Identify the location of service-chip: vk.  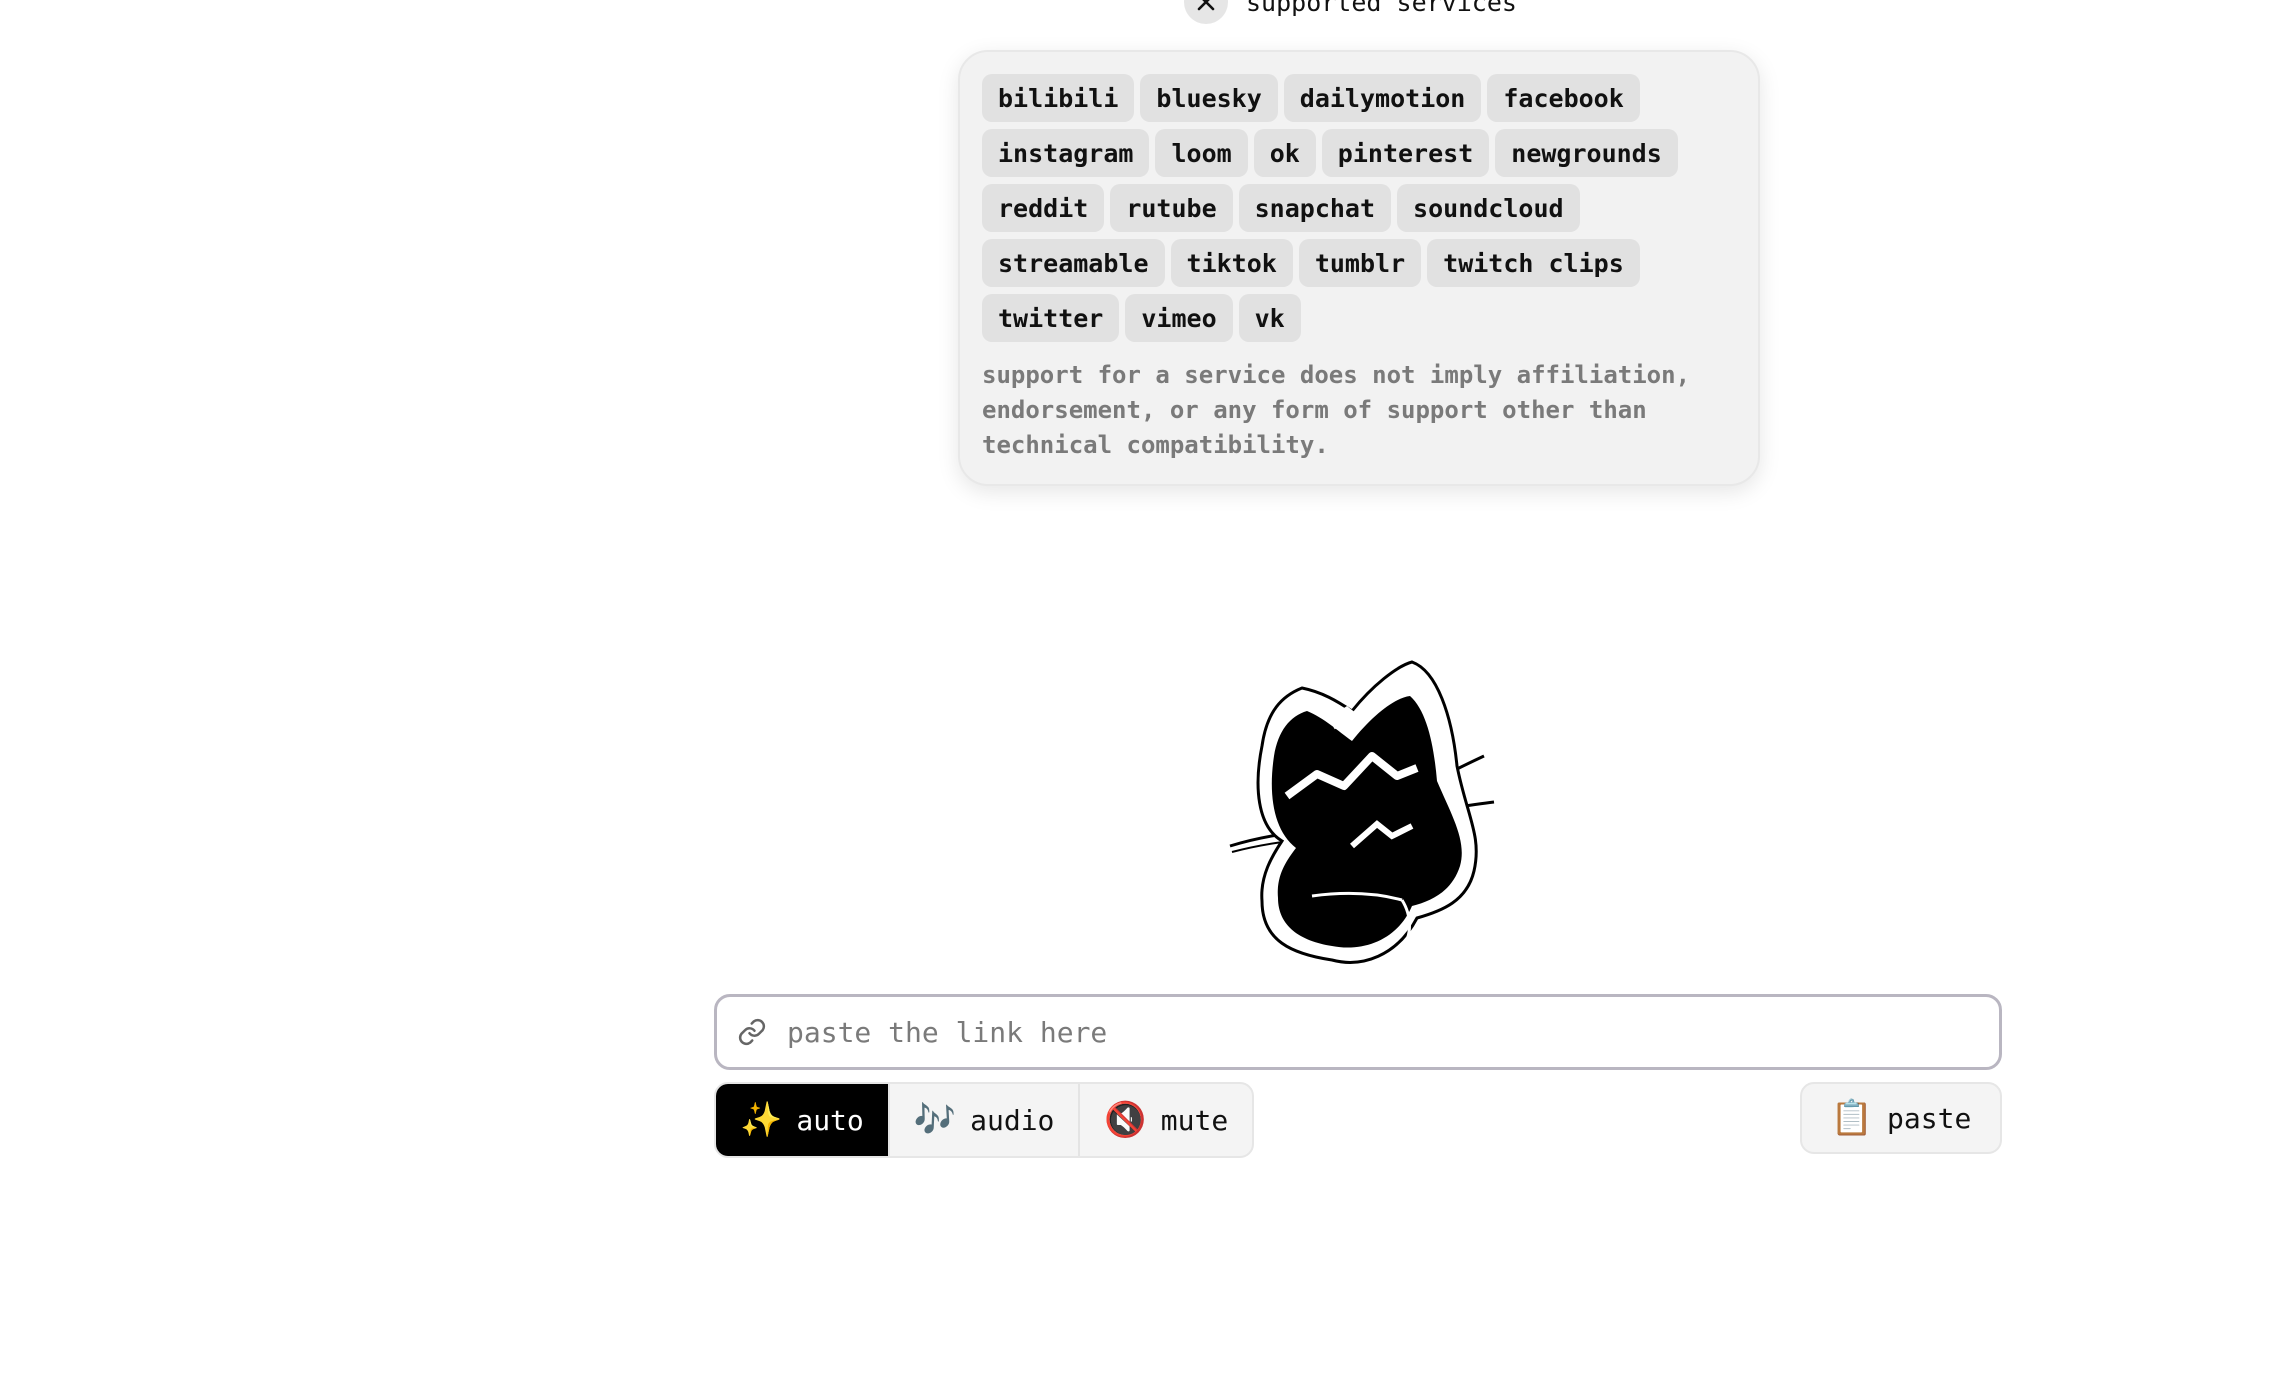
(1269, 318).